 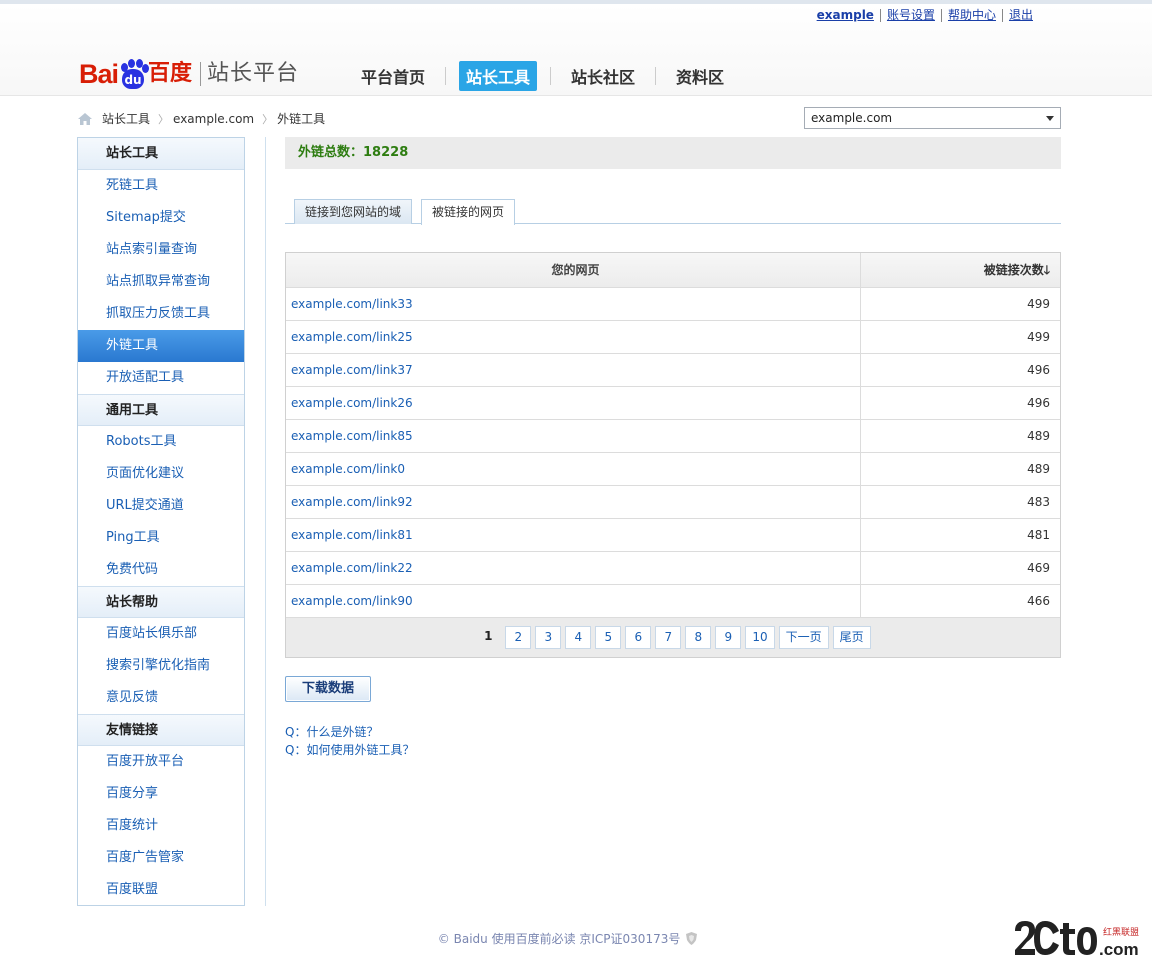 What do you see at coordinates (134, 74) in the screenshot?
I see `paw-icon: du` at bounding box center [134, 74].